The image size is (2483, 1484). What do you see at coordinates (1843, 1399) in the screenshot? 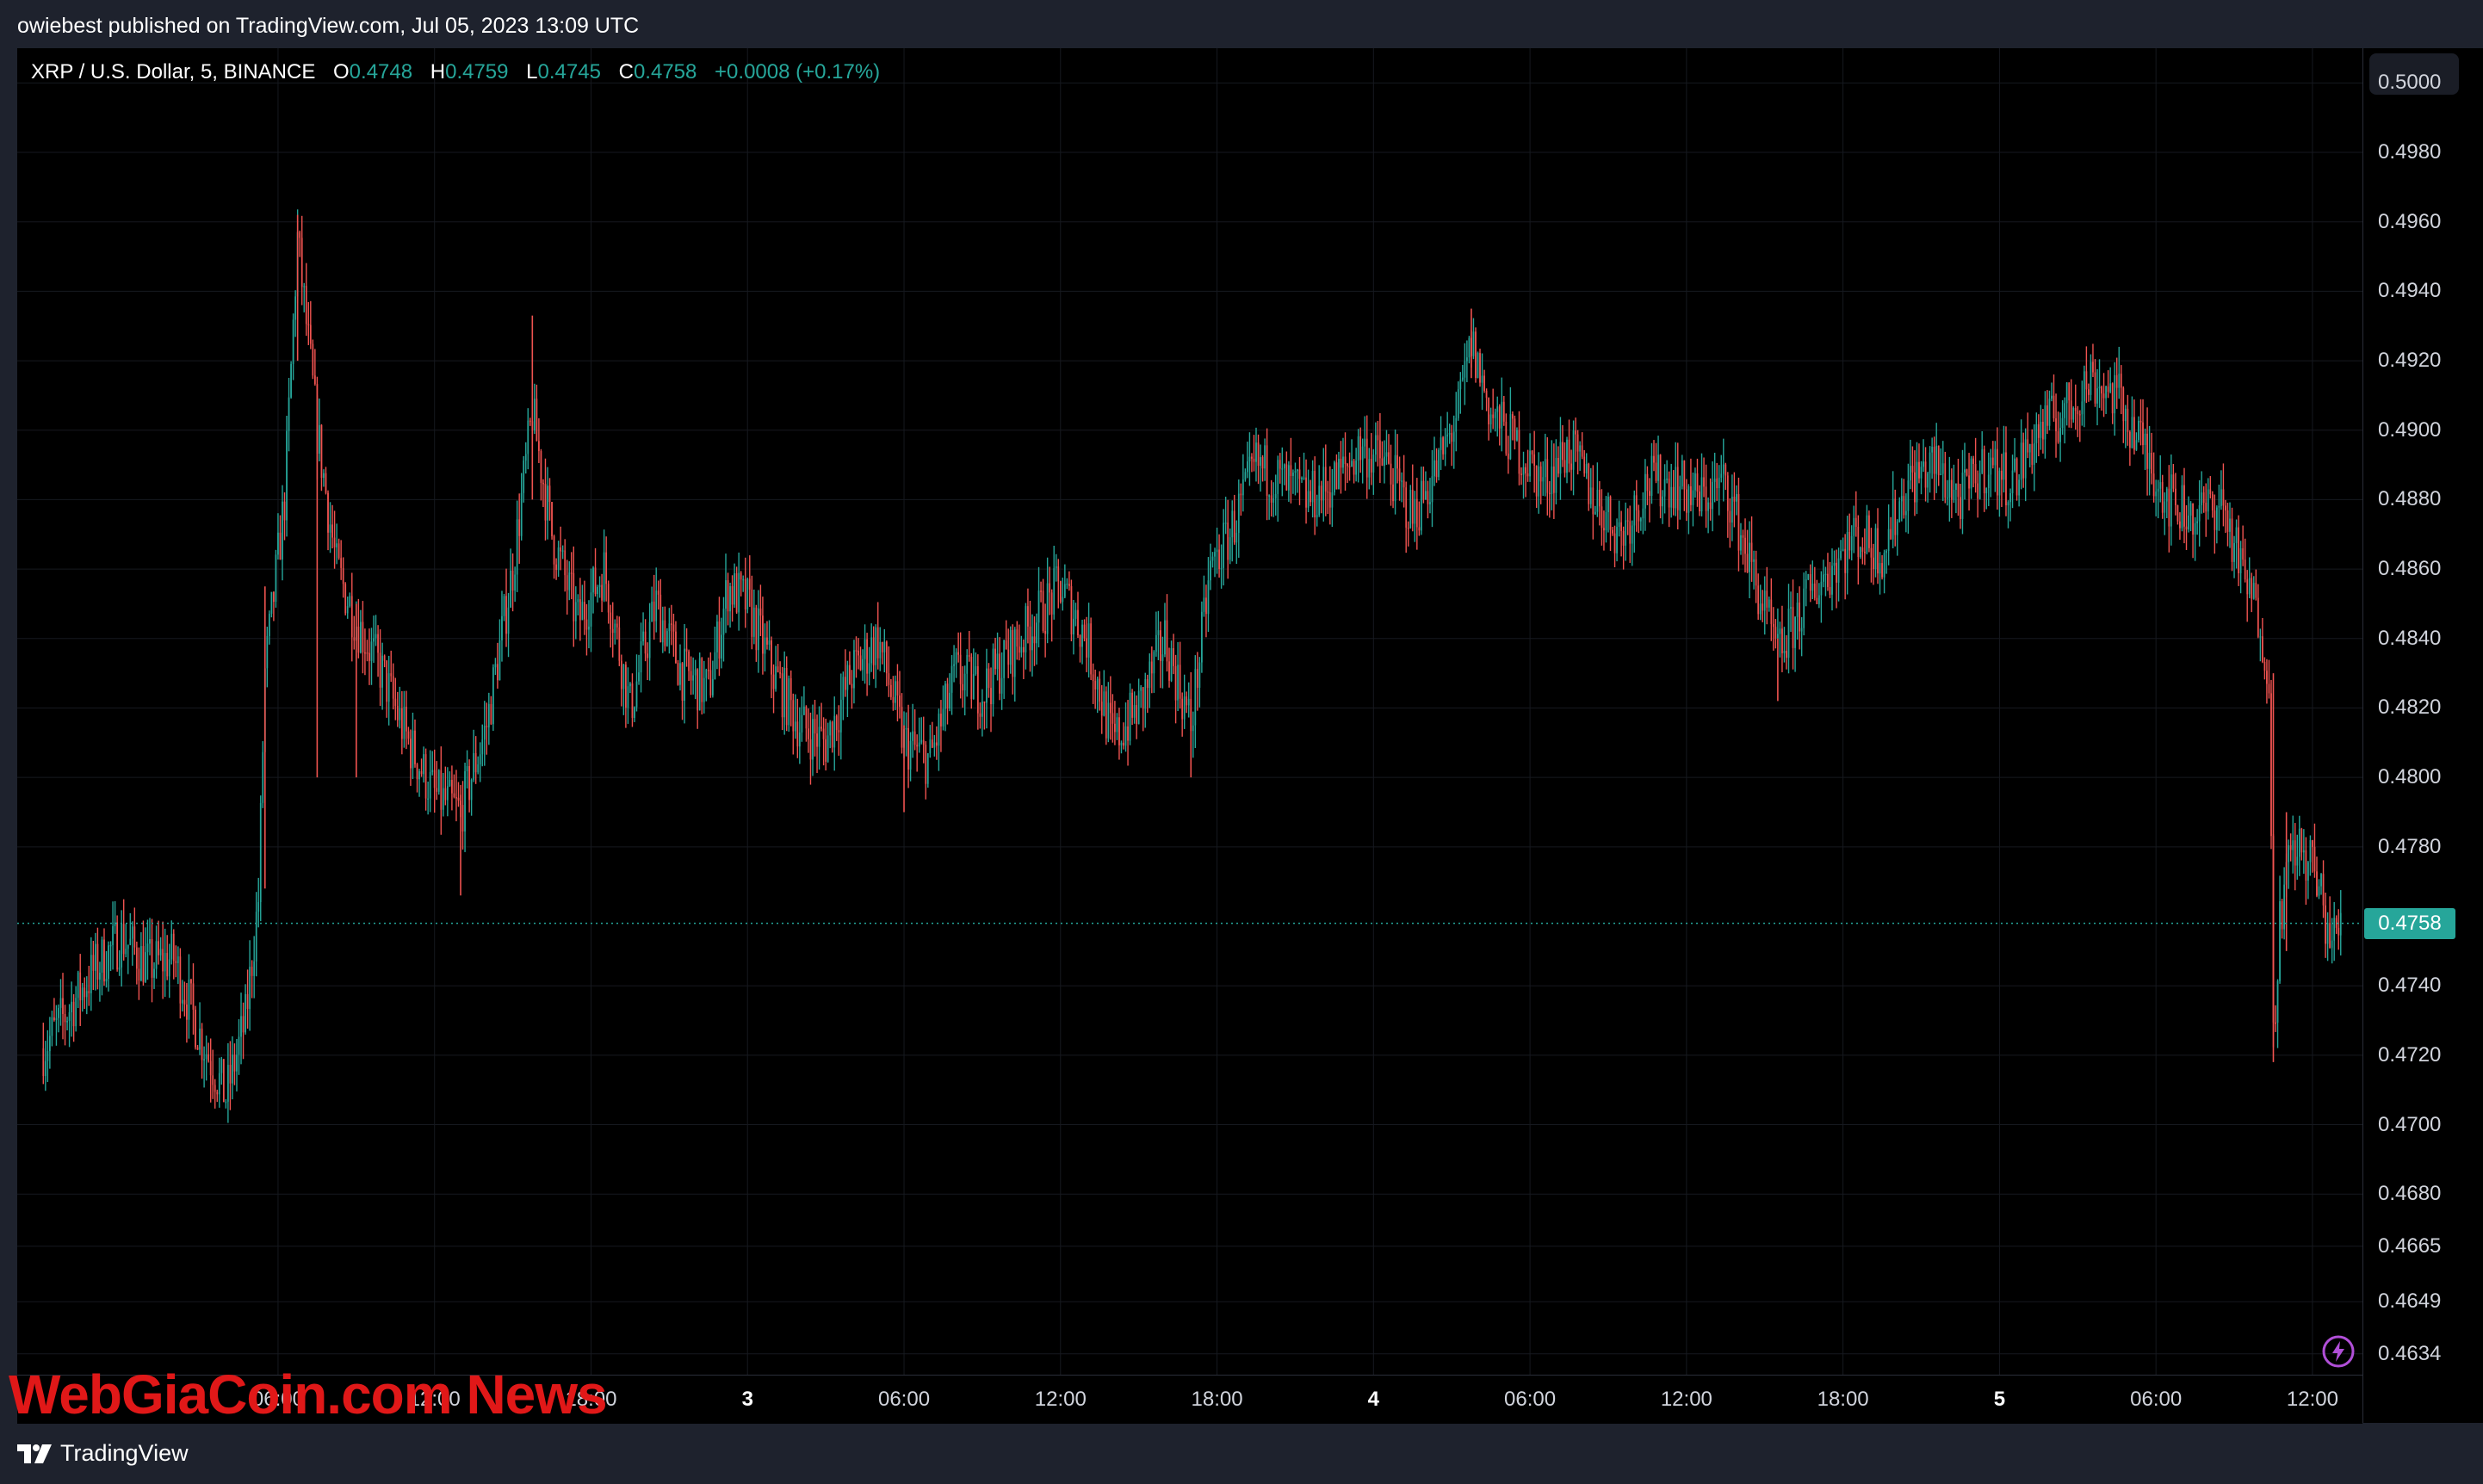
I see `time-tick-label: 18:00` at bounding box center [1843, 1399].